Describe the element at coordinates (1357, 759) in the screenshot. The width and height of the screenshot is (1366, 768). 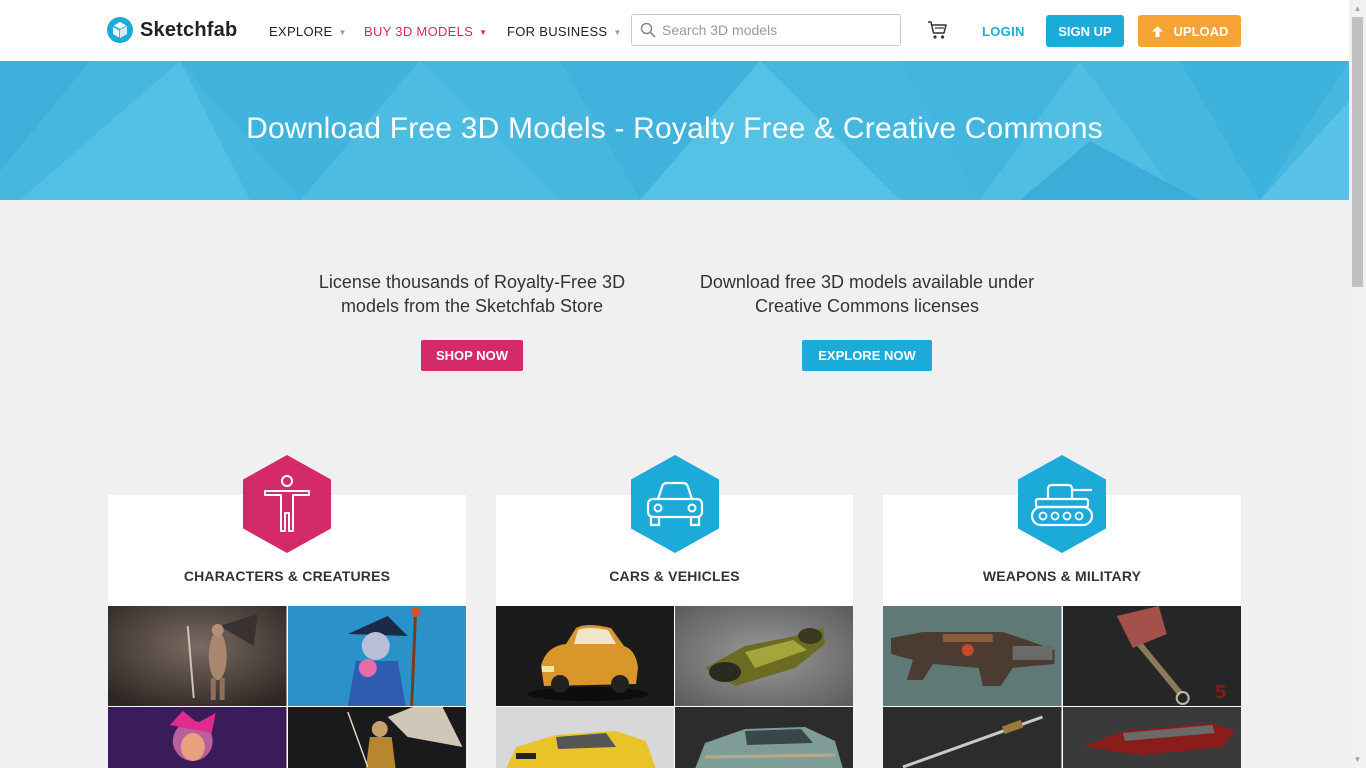
I see `scroll-down-arrow-icon: ▼` at that location.